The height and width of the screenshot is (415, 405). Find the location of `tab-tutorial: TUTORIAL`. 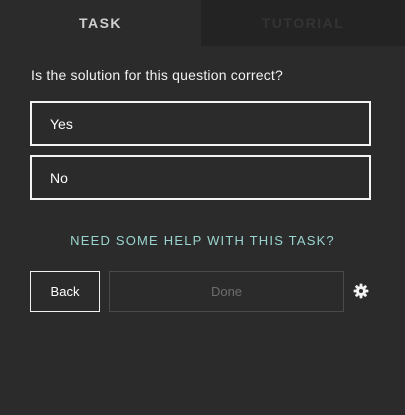

tab-tutorial: TUTORIAL is located at coordinates (303, 23).